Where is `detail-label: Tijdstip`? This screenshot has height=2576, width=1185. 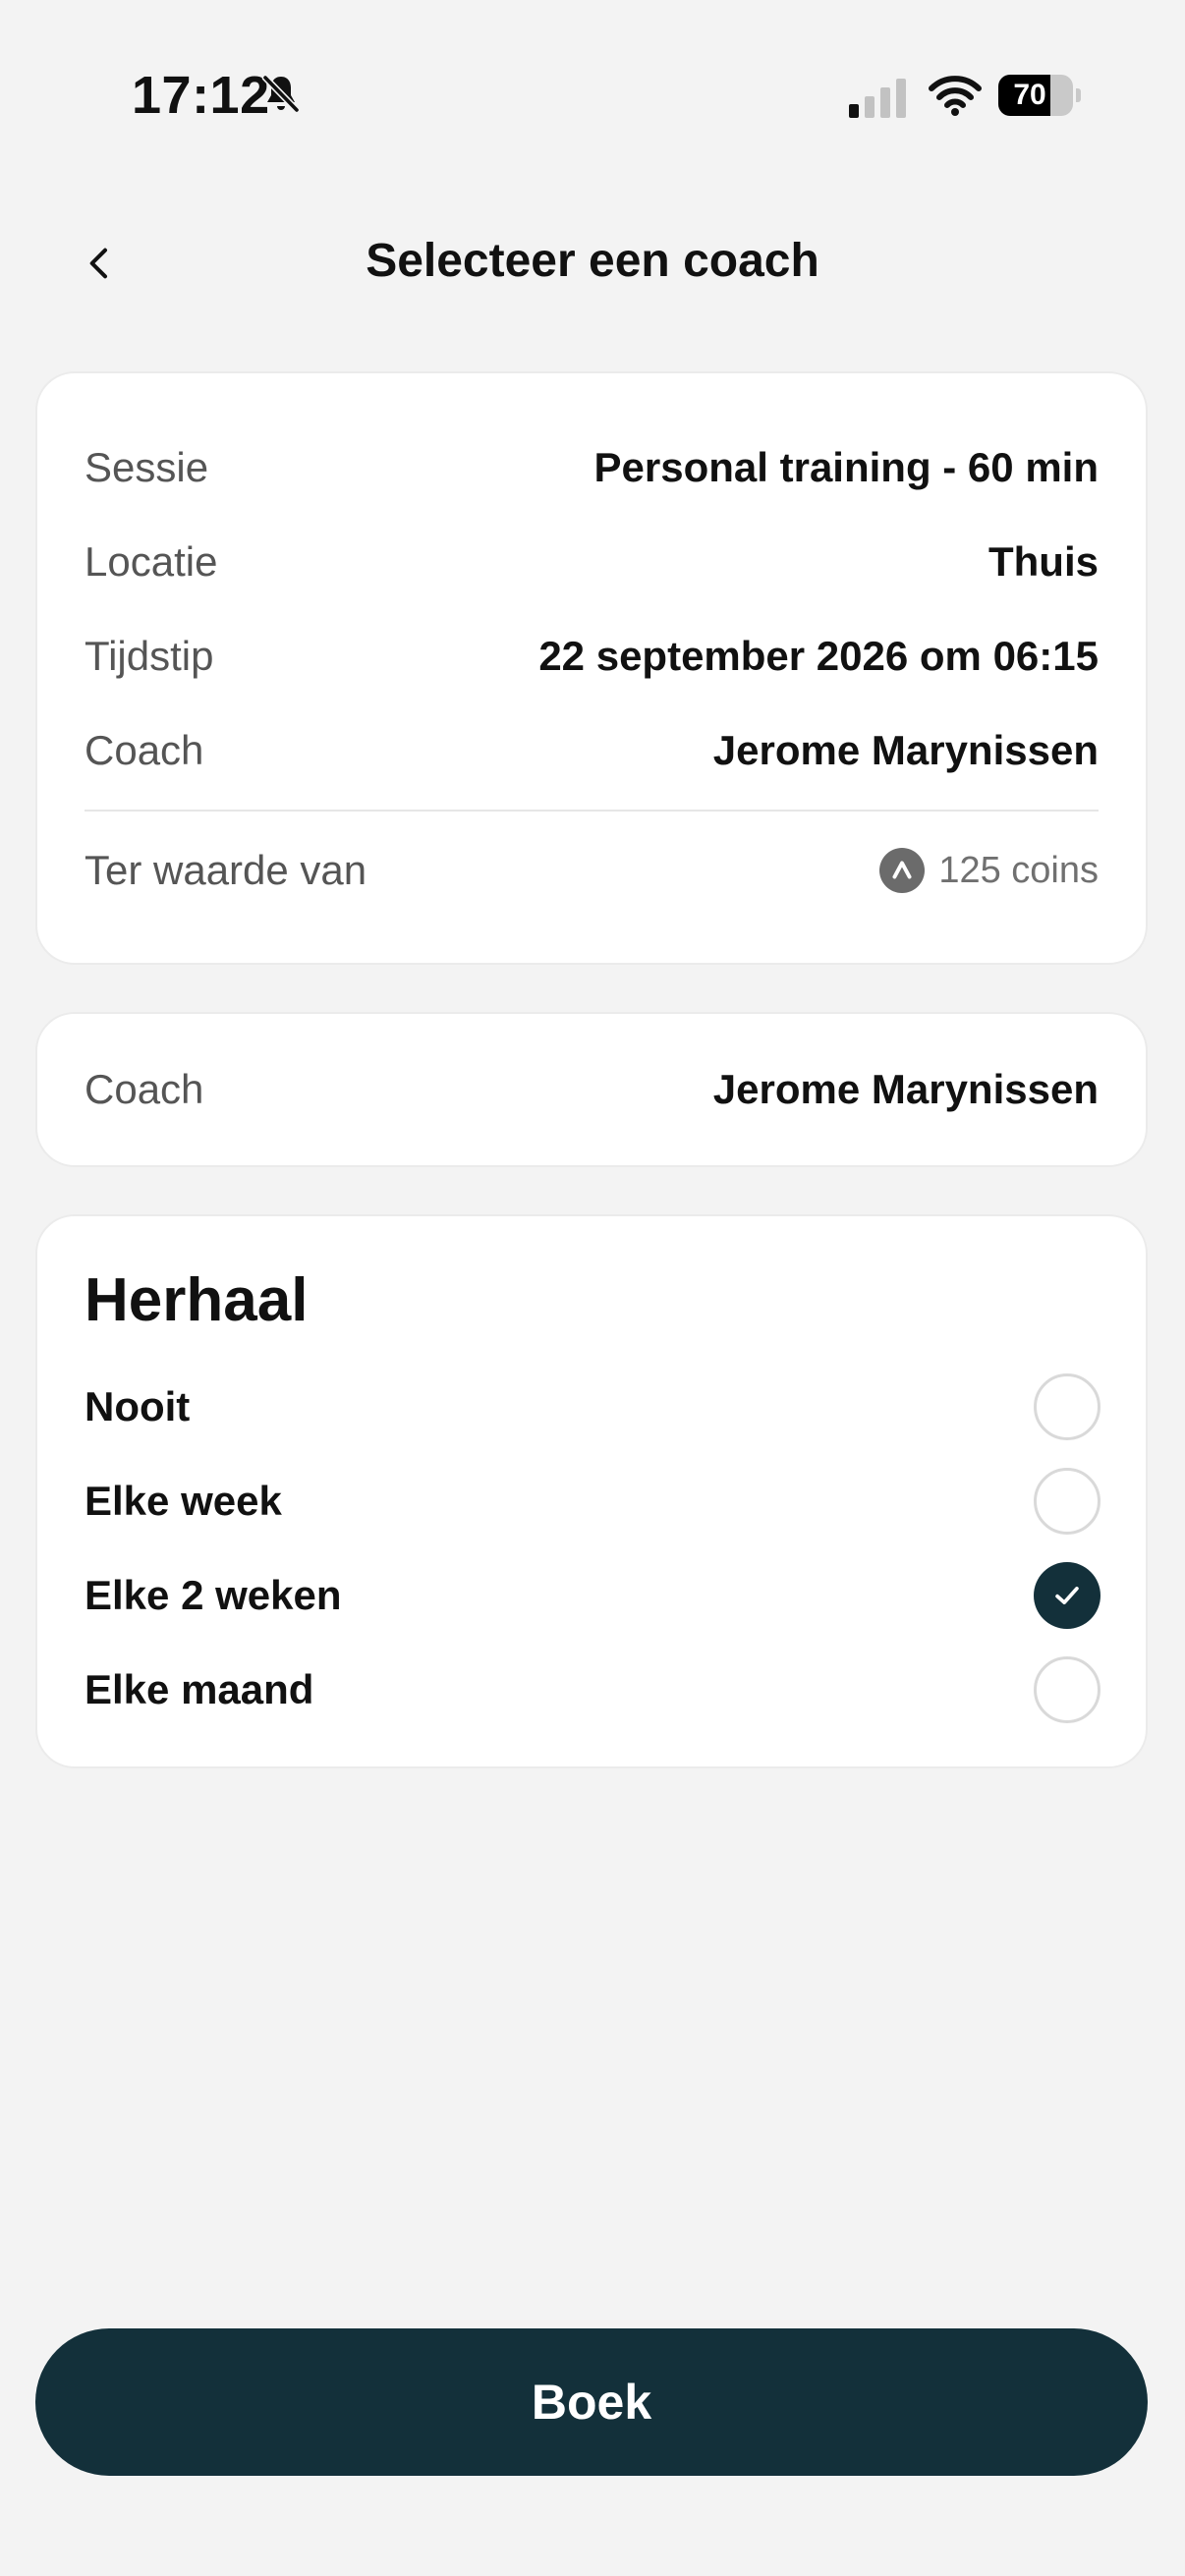
detail-label: Tijdstip is located at coordinates (150, 656).